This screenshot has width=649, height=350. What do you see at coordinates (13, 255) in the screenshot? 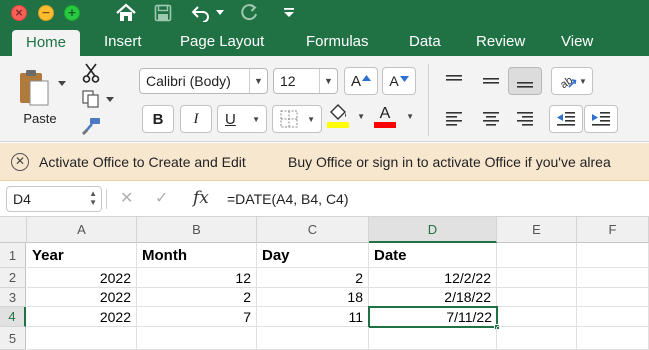
I see `row-header-1: 1` at bounding box center [13, 255].